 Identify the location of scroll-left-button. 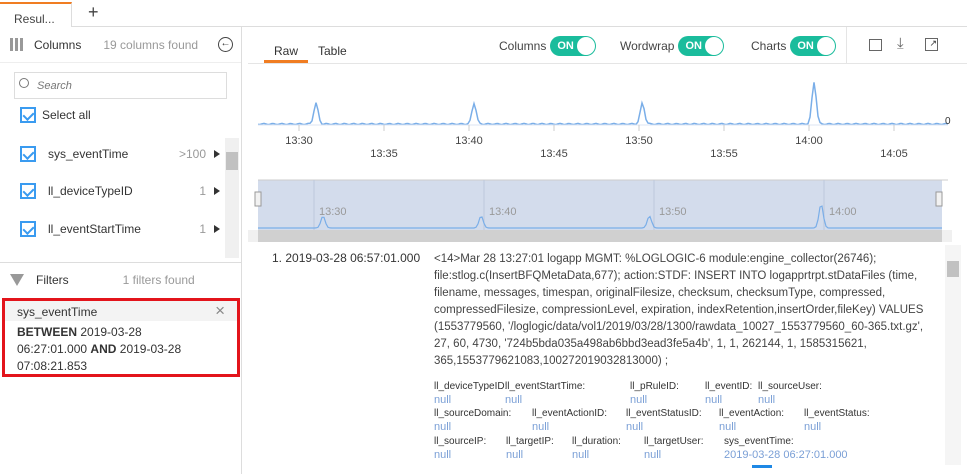
(253, 236).